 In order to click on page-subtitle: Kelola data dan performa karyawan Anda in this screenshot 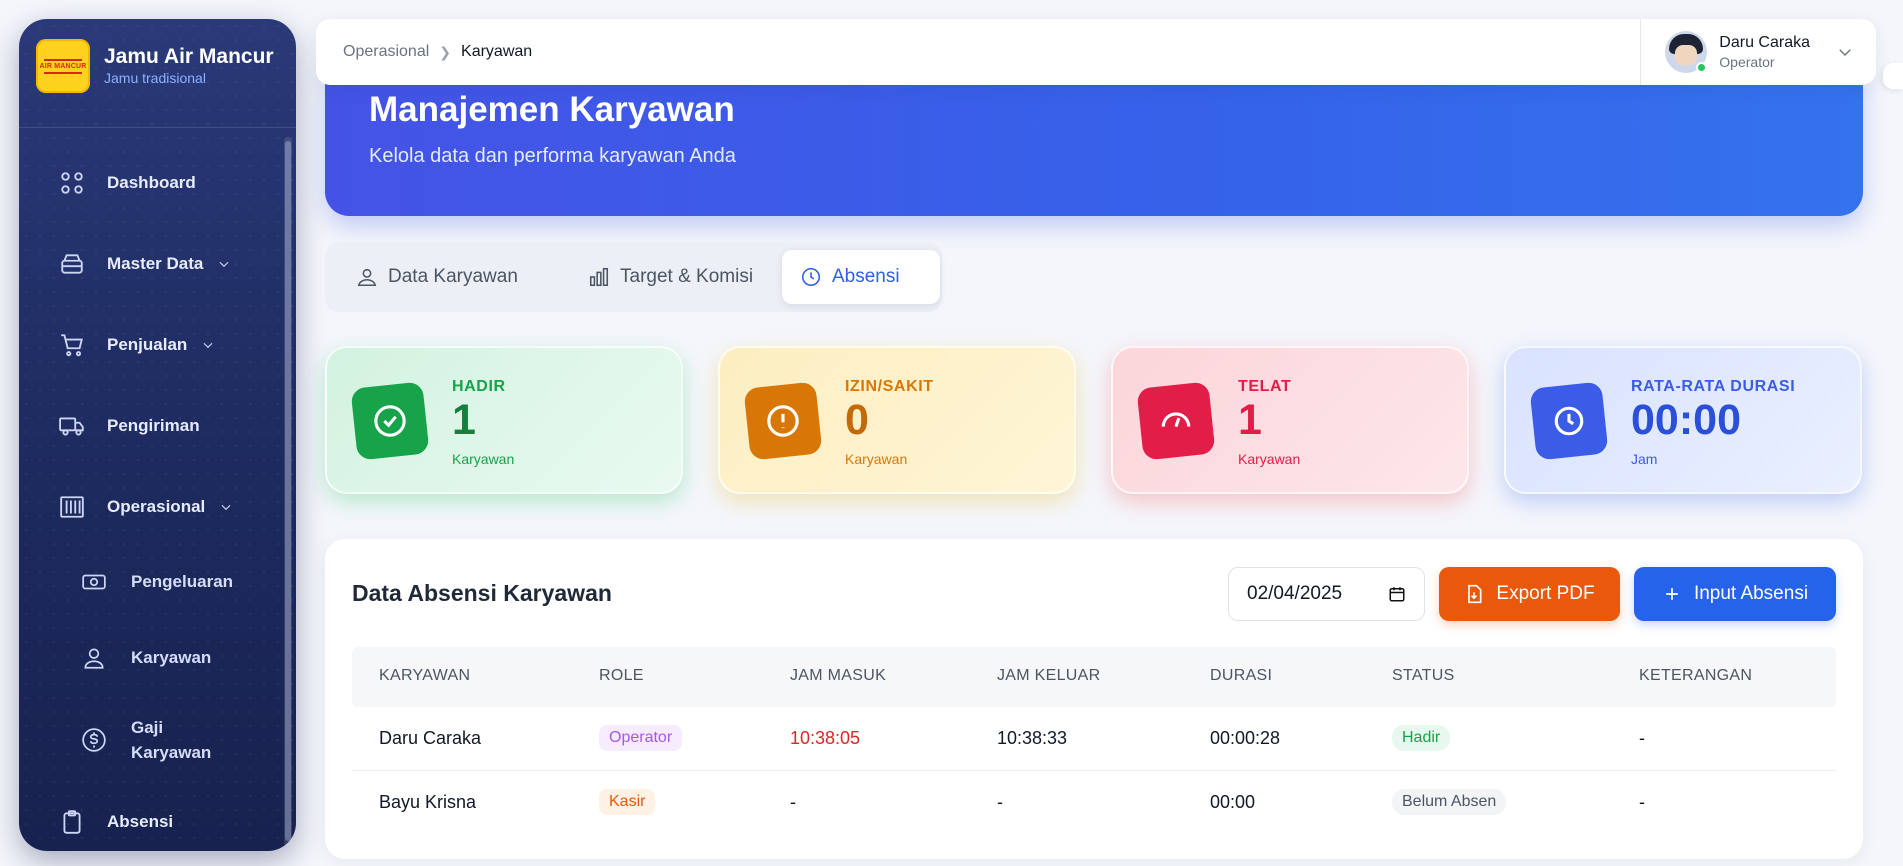, I will do `click(552, 156)`.